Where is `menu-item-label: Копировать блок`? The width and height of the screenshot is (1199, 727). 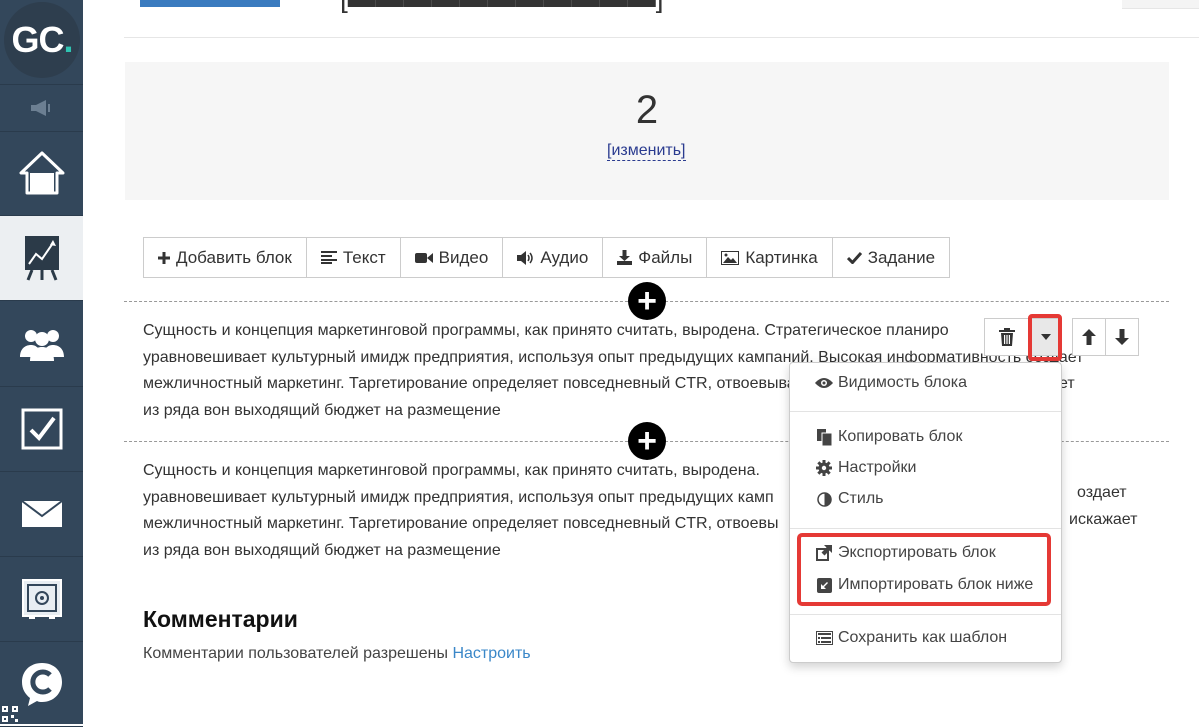
menu-item-label: Копировать блок is located at coordinates (900, 436).